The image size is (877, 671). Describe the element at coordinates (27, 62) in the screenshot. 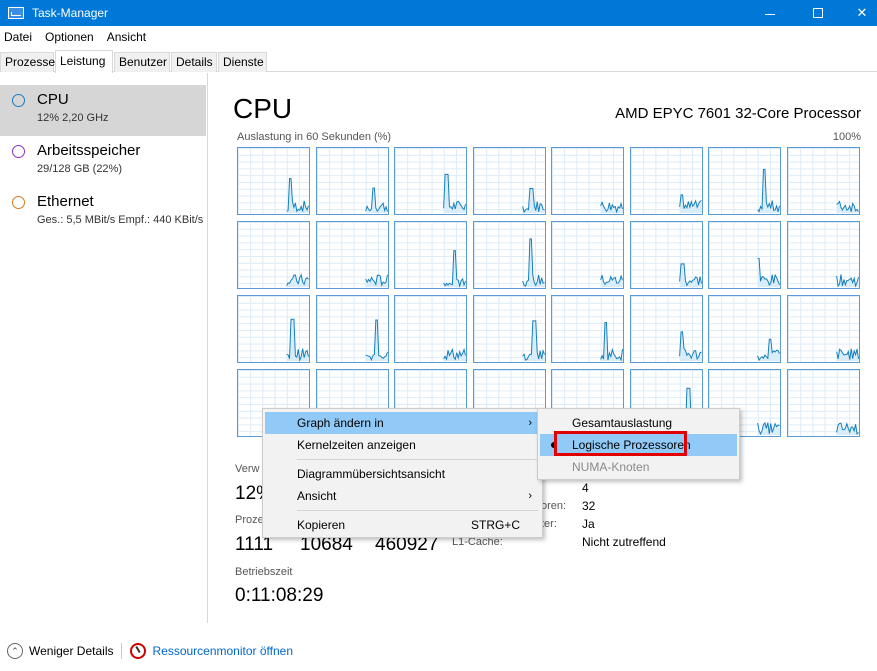

I see `tab-prozesse: Prozesse` at that location.